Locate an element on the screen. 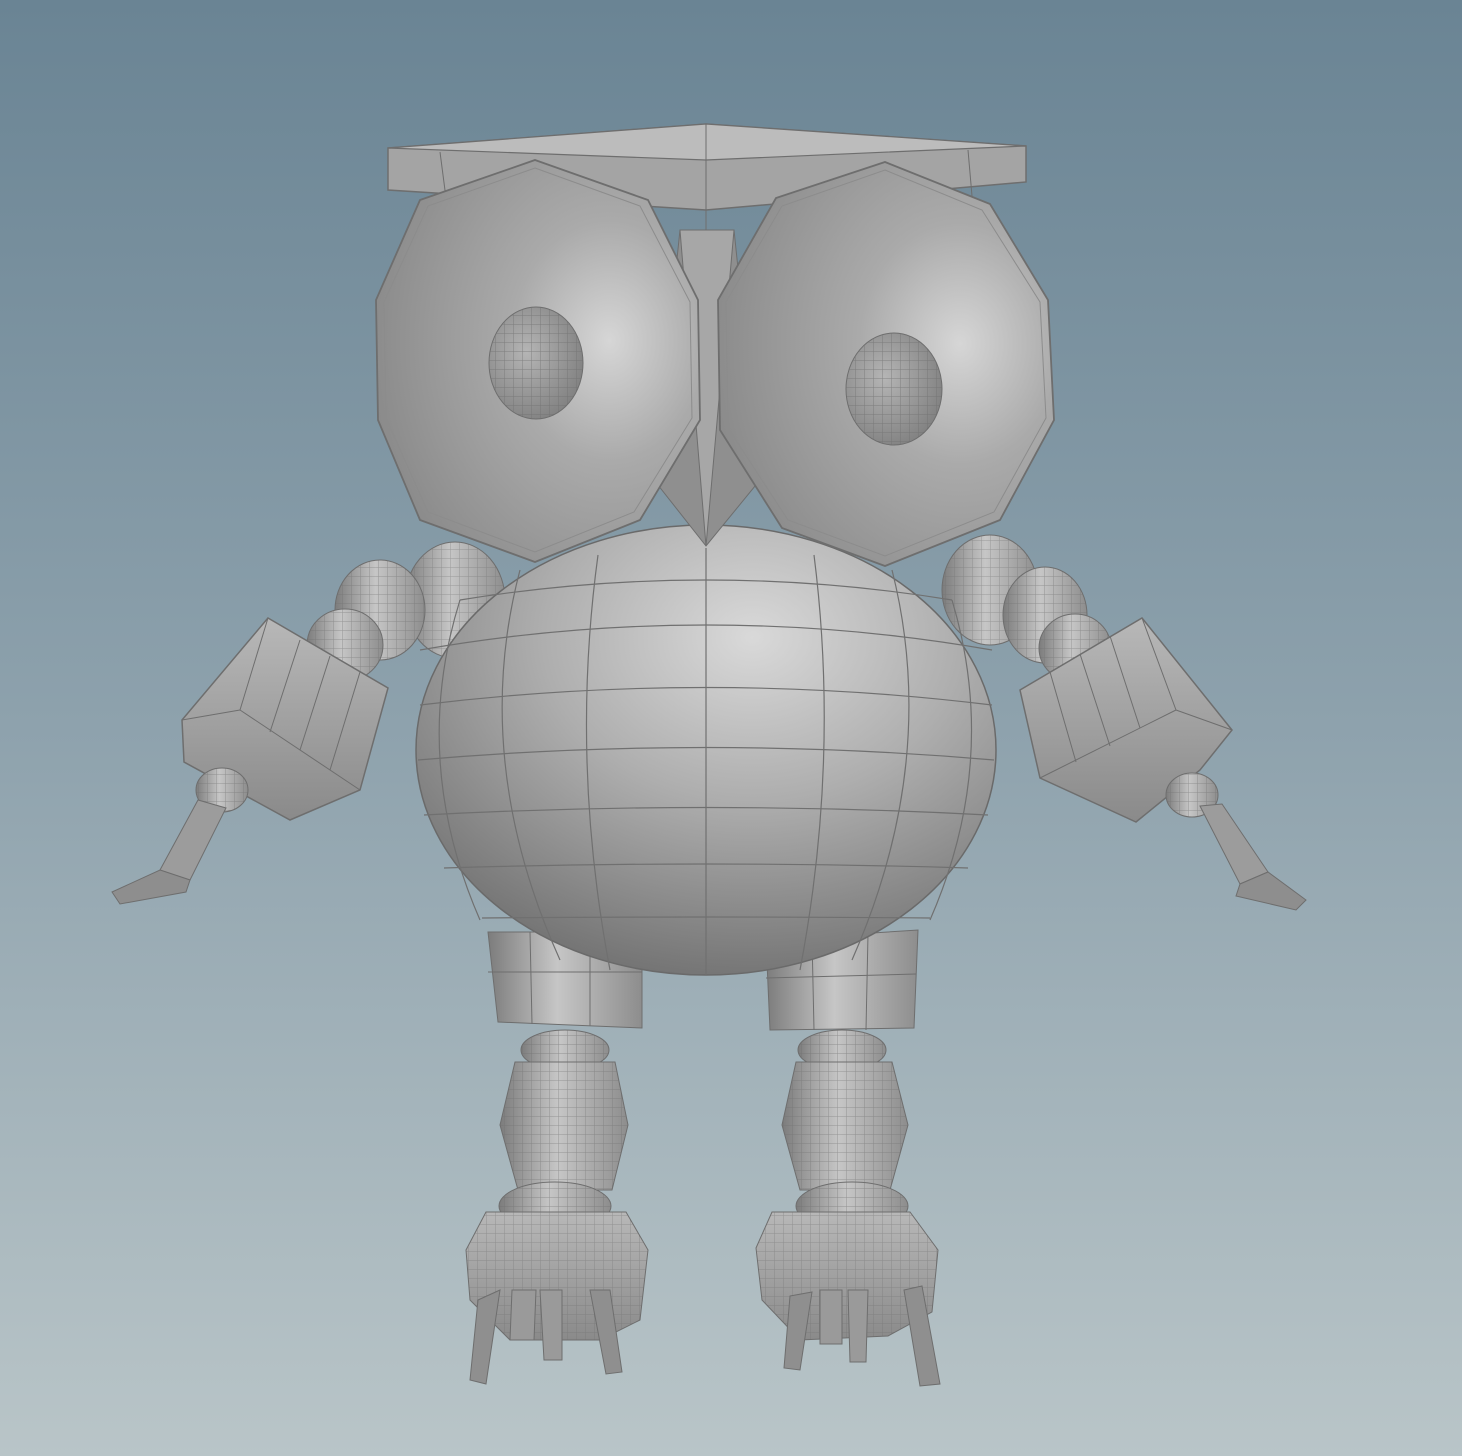 The width and height of the screenshot is (1462, 1456). left-pupil is located at coordinates (536, 363).